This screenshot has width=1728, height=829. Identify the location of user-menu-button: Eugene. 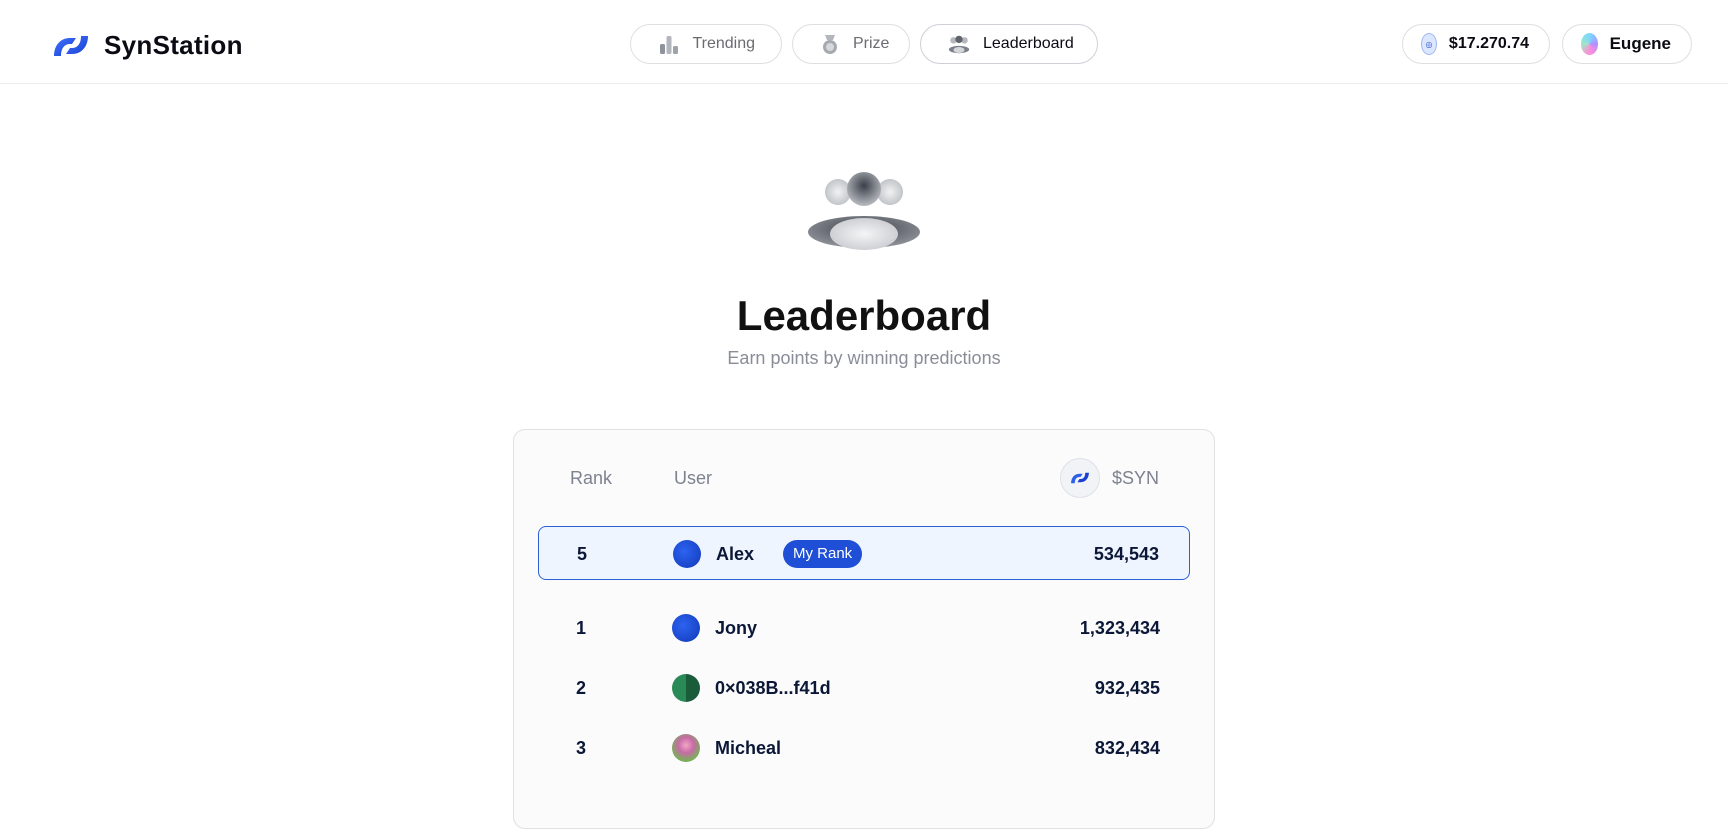
(1627, 44).